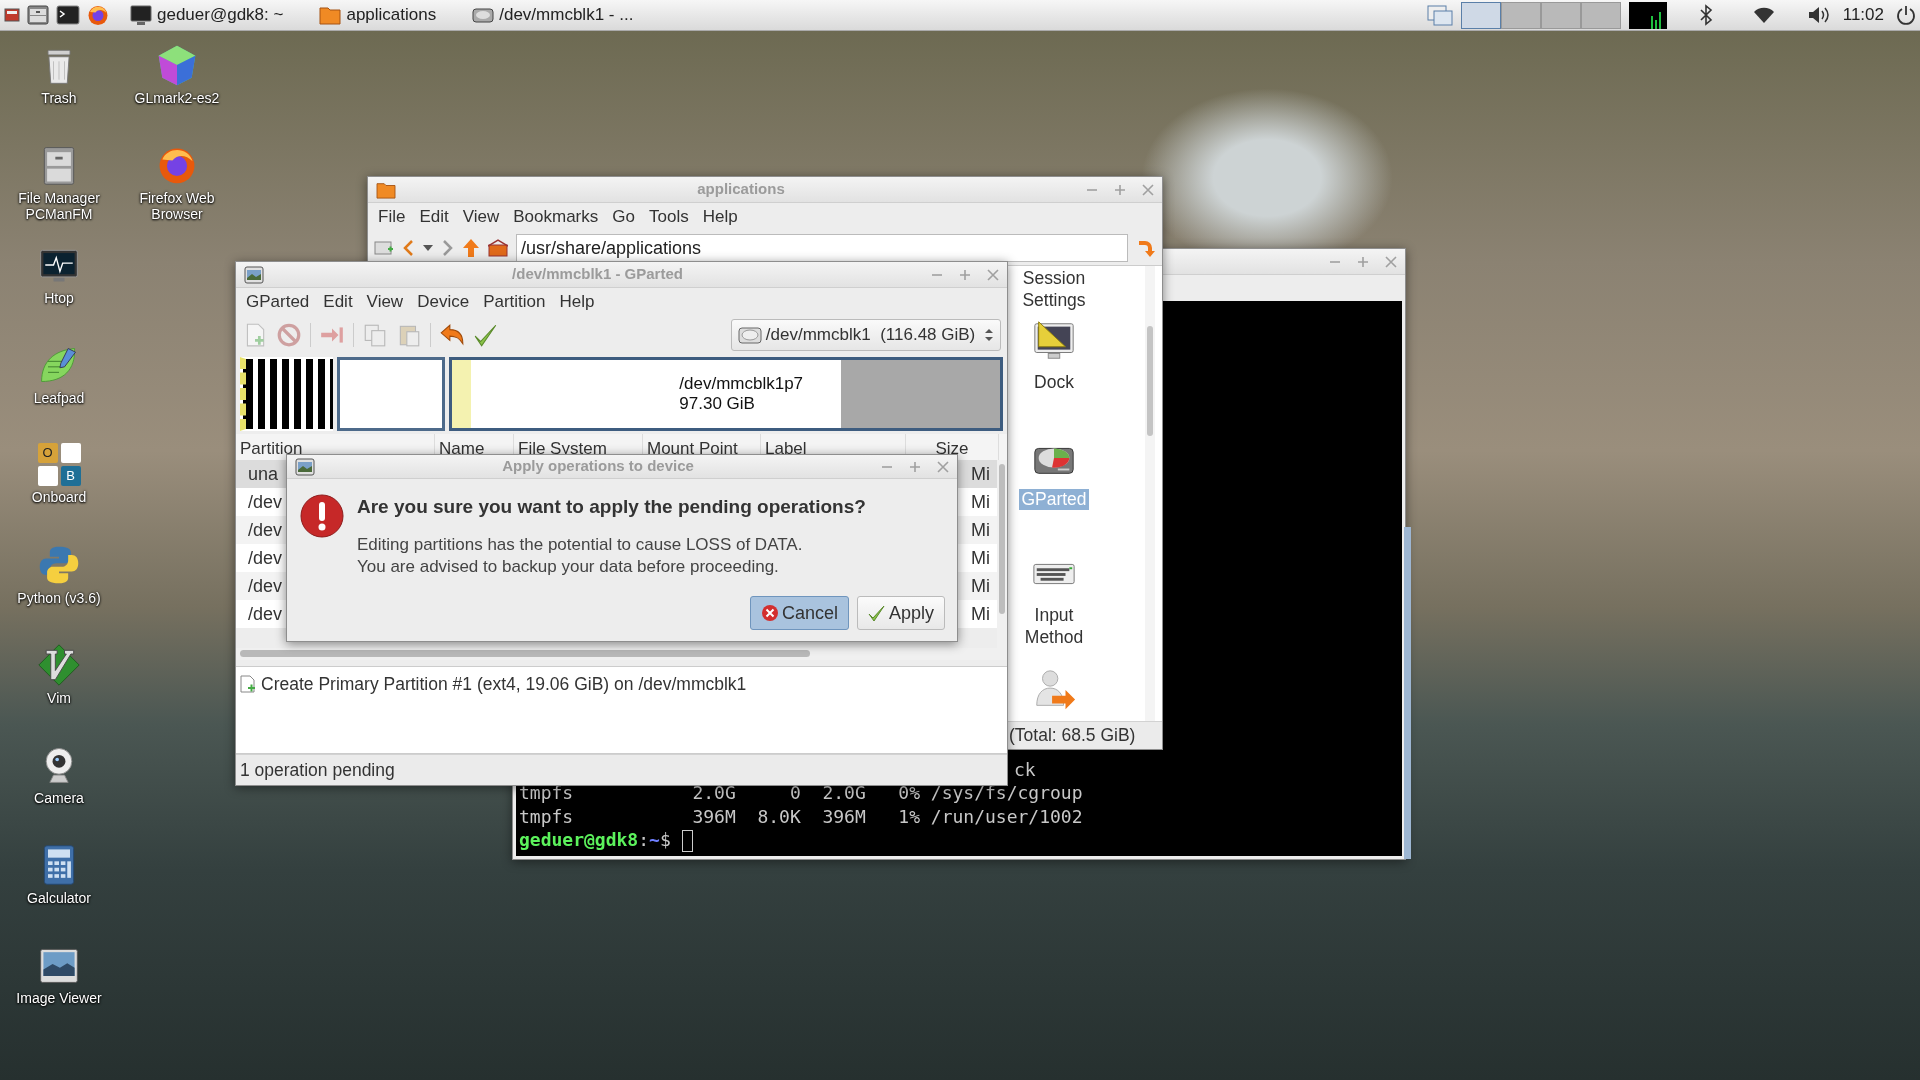  I want to click on menu-item: File, so click(392, 217).